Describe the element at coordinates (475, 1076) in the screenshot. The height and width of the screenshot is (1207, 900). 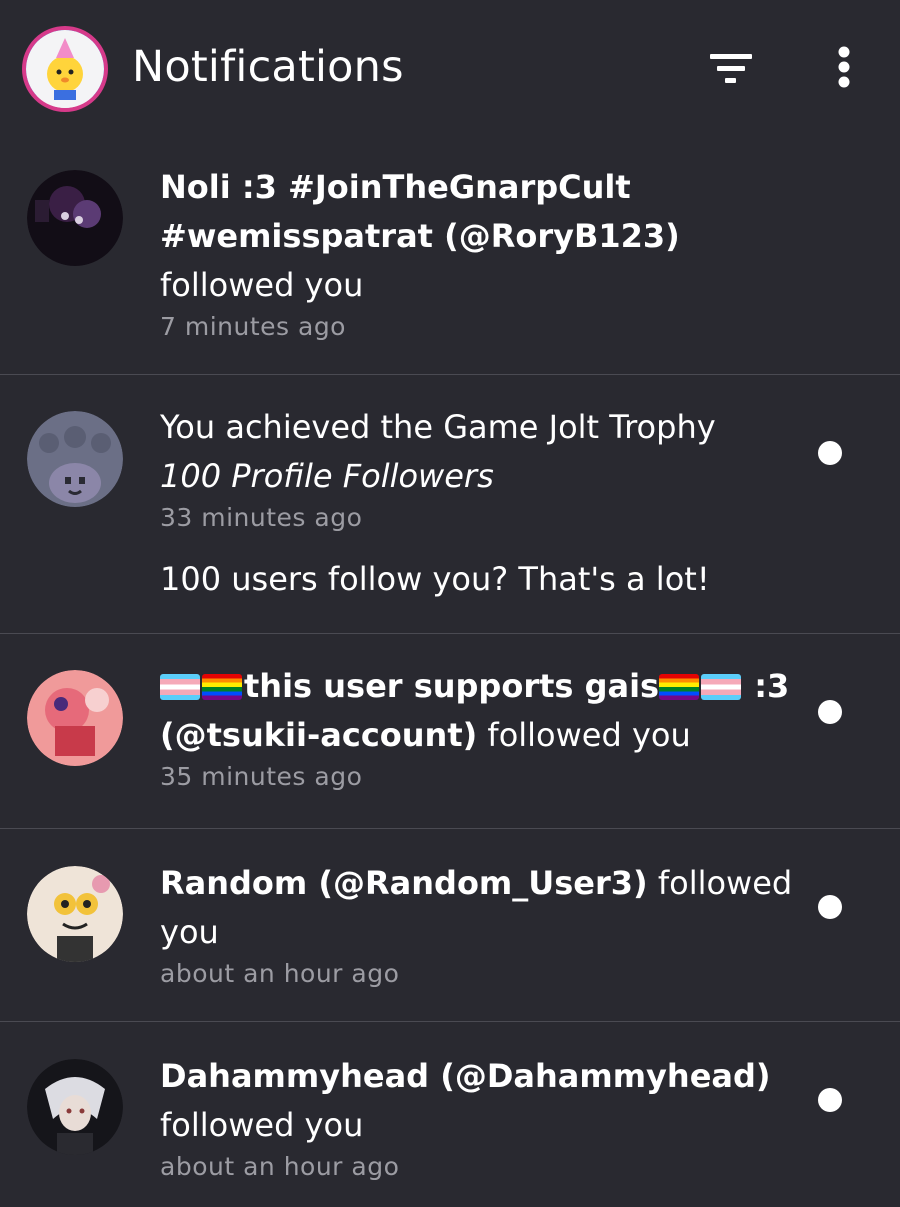
I see `username: Dahammyhead (@Dahammyhead)` at that location.